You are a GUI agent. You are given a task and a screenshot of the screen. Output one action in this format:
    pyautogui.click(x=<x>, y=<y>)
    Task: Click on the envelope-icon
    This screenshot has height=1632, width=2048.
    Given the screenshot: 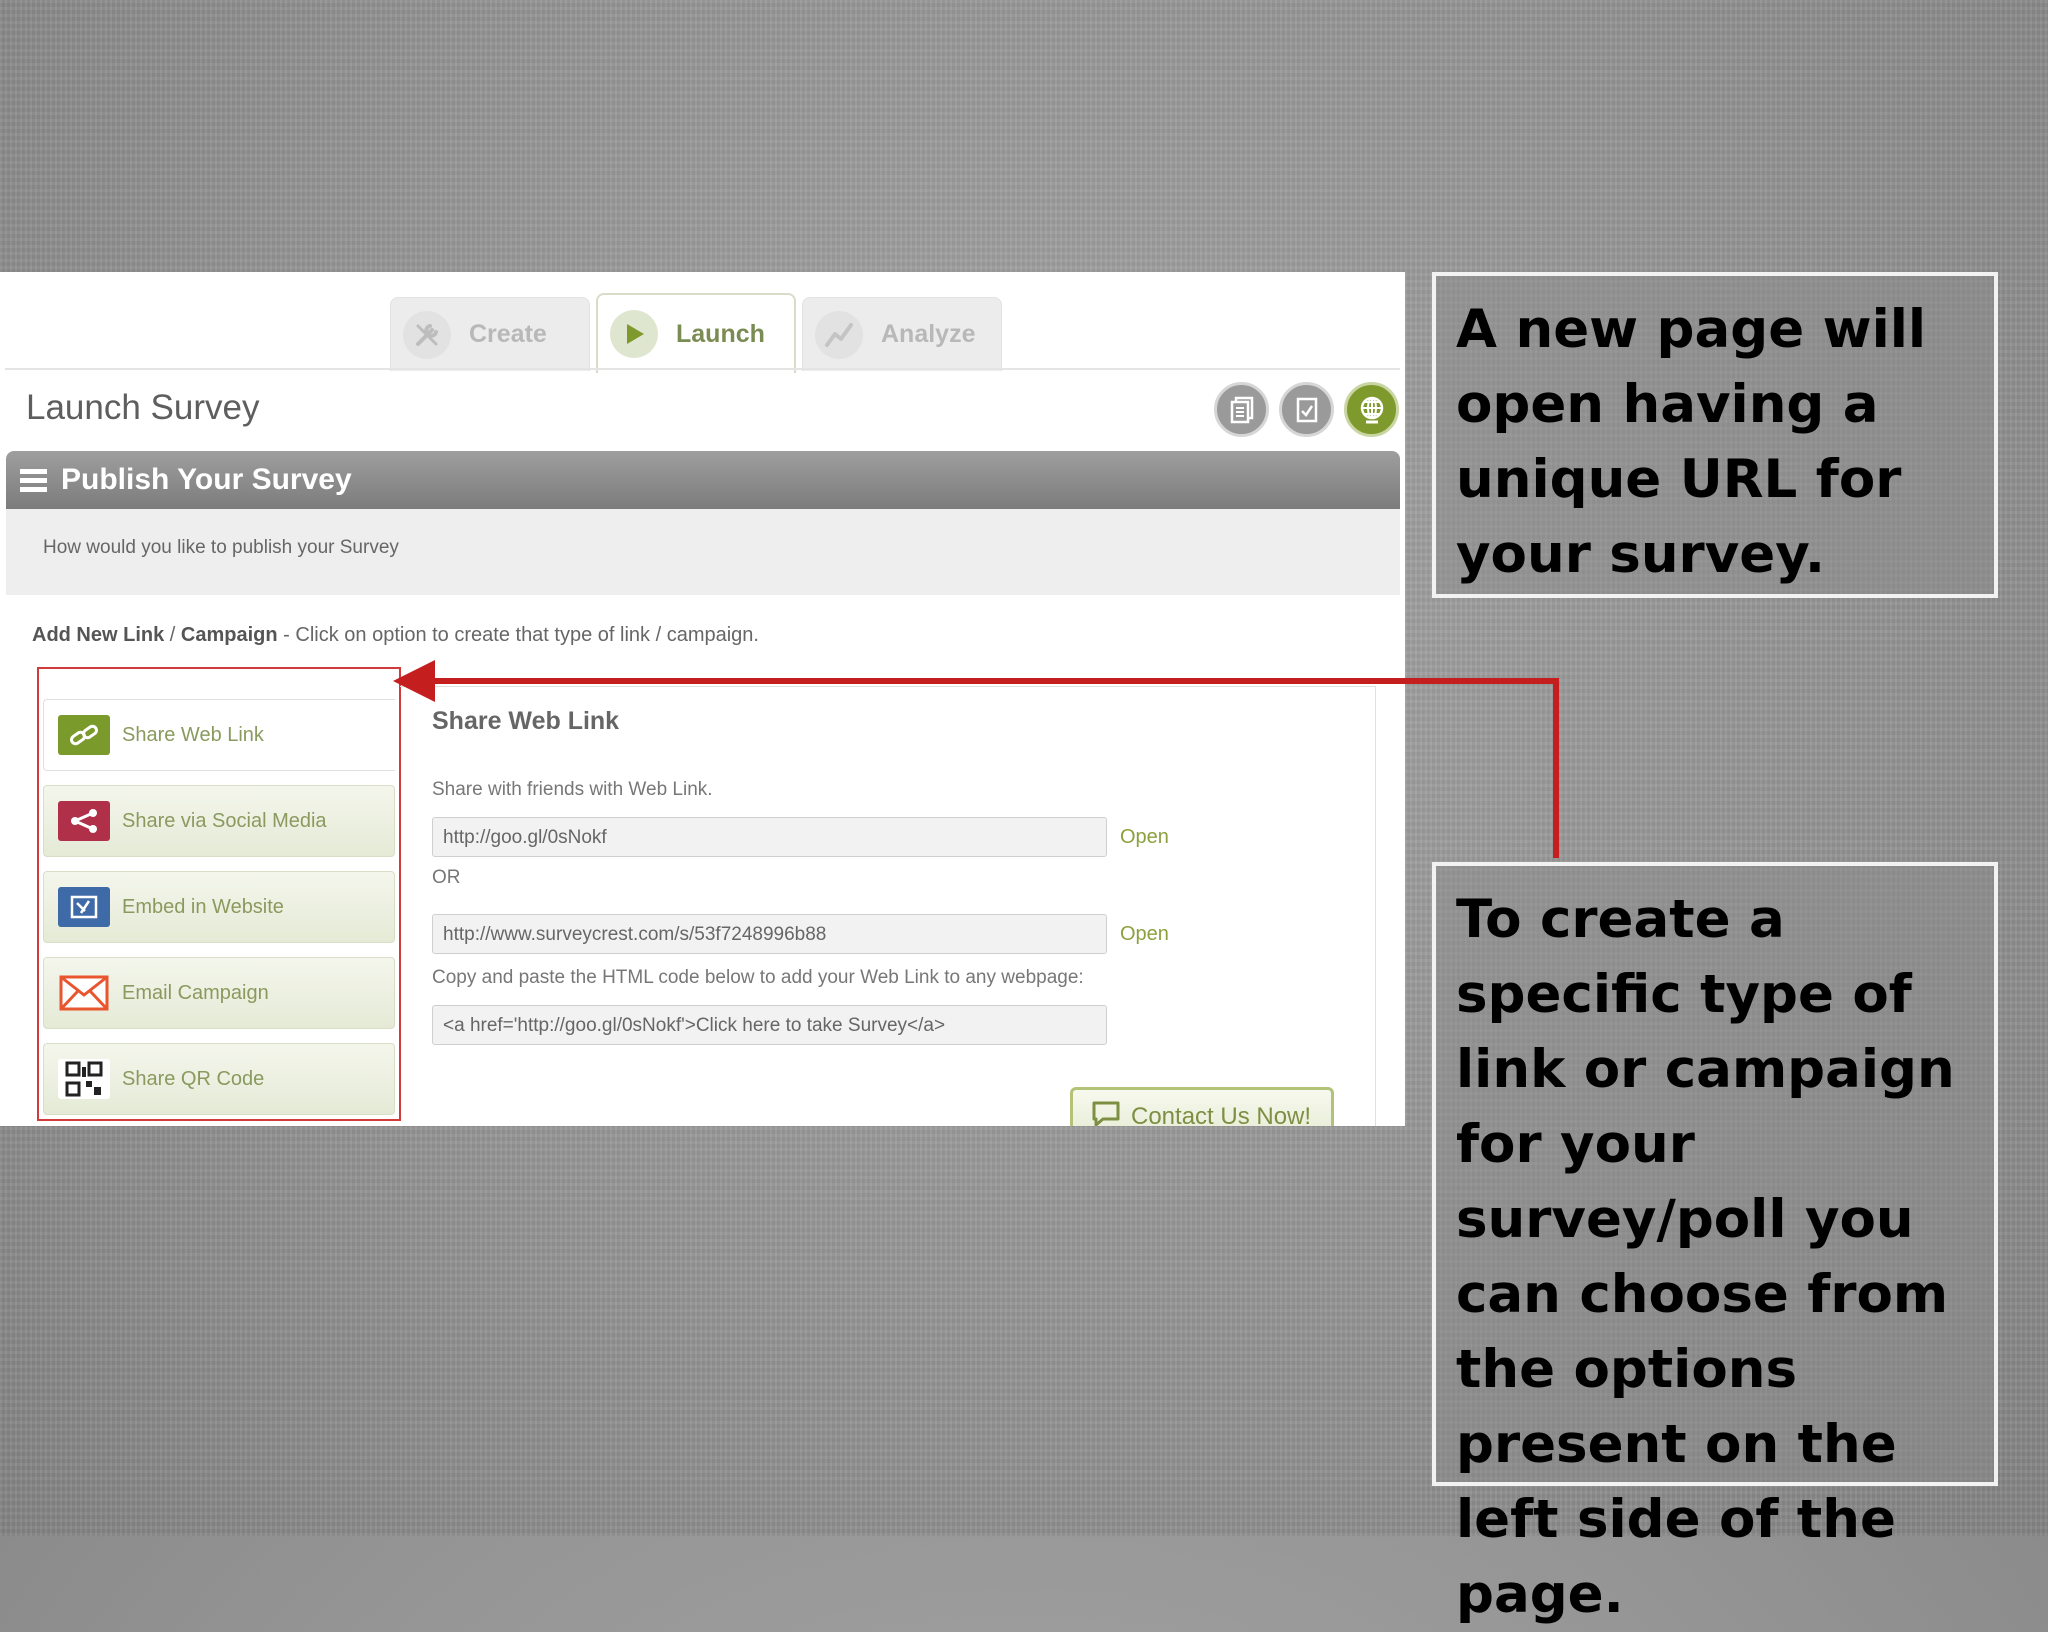 What is the action you would take?
    pyautogui.click(x=84, y=993)
    